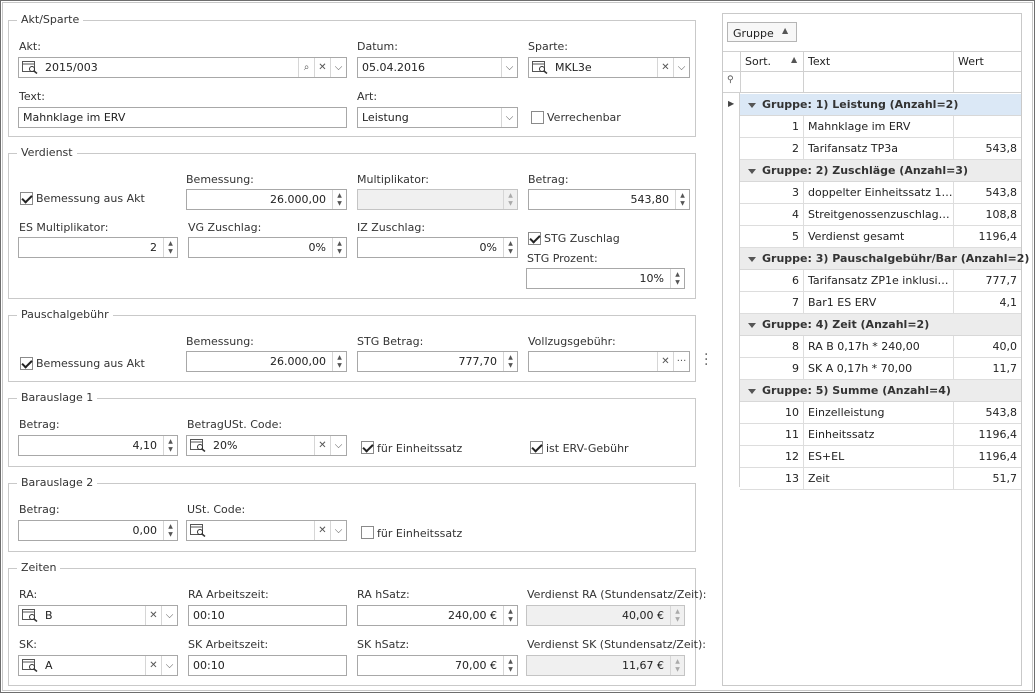 Image resolution: width=1035 pixels, height=693 pixels. What do you see at coordinates (880, 193) in the screenshot?
I see `table-row: 3 doppelter Einheitssatz 100% 543,8` at bounding box center [880, 193].